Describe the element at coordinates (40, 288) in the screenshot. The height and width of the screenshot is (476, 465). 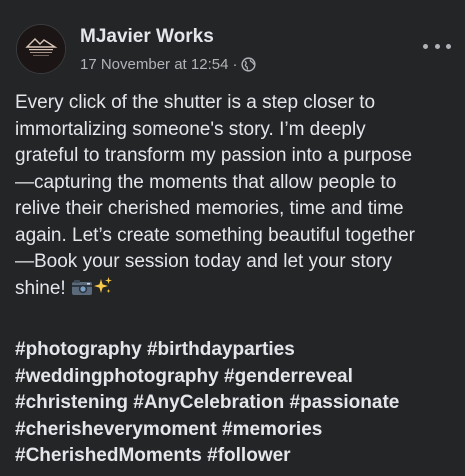
I see `post-text-end: shine!` at that location.